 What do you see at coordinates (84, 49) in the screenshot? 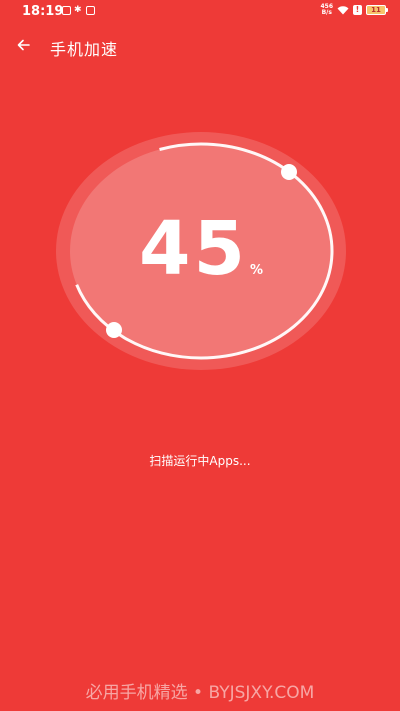
I see `page-title: 手机加速` at bounding box center [84, 49].